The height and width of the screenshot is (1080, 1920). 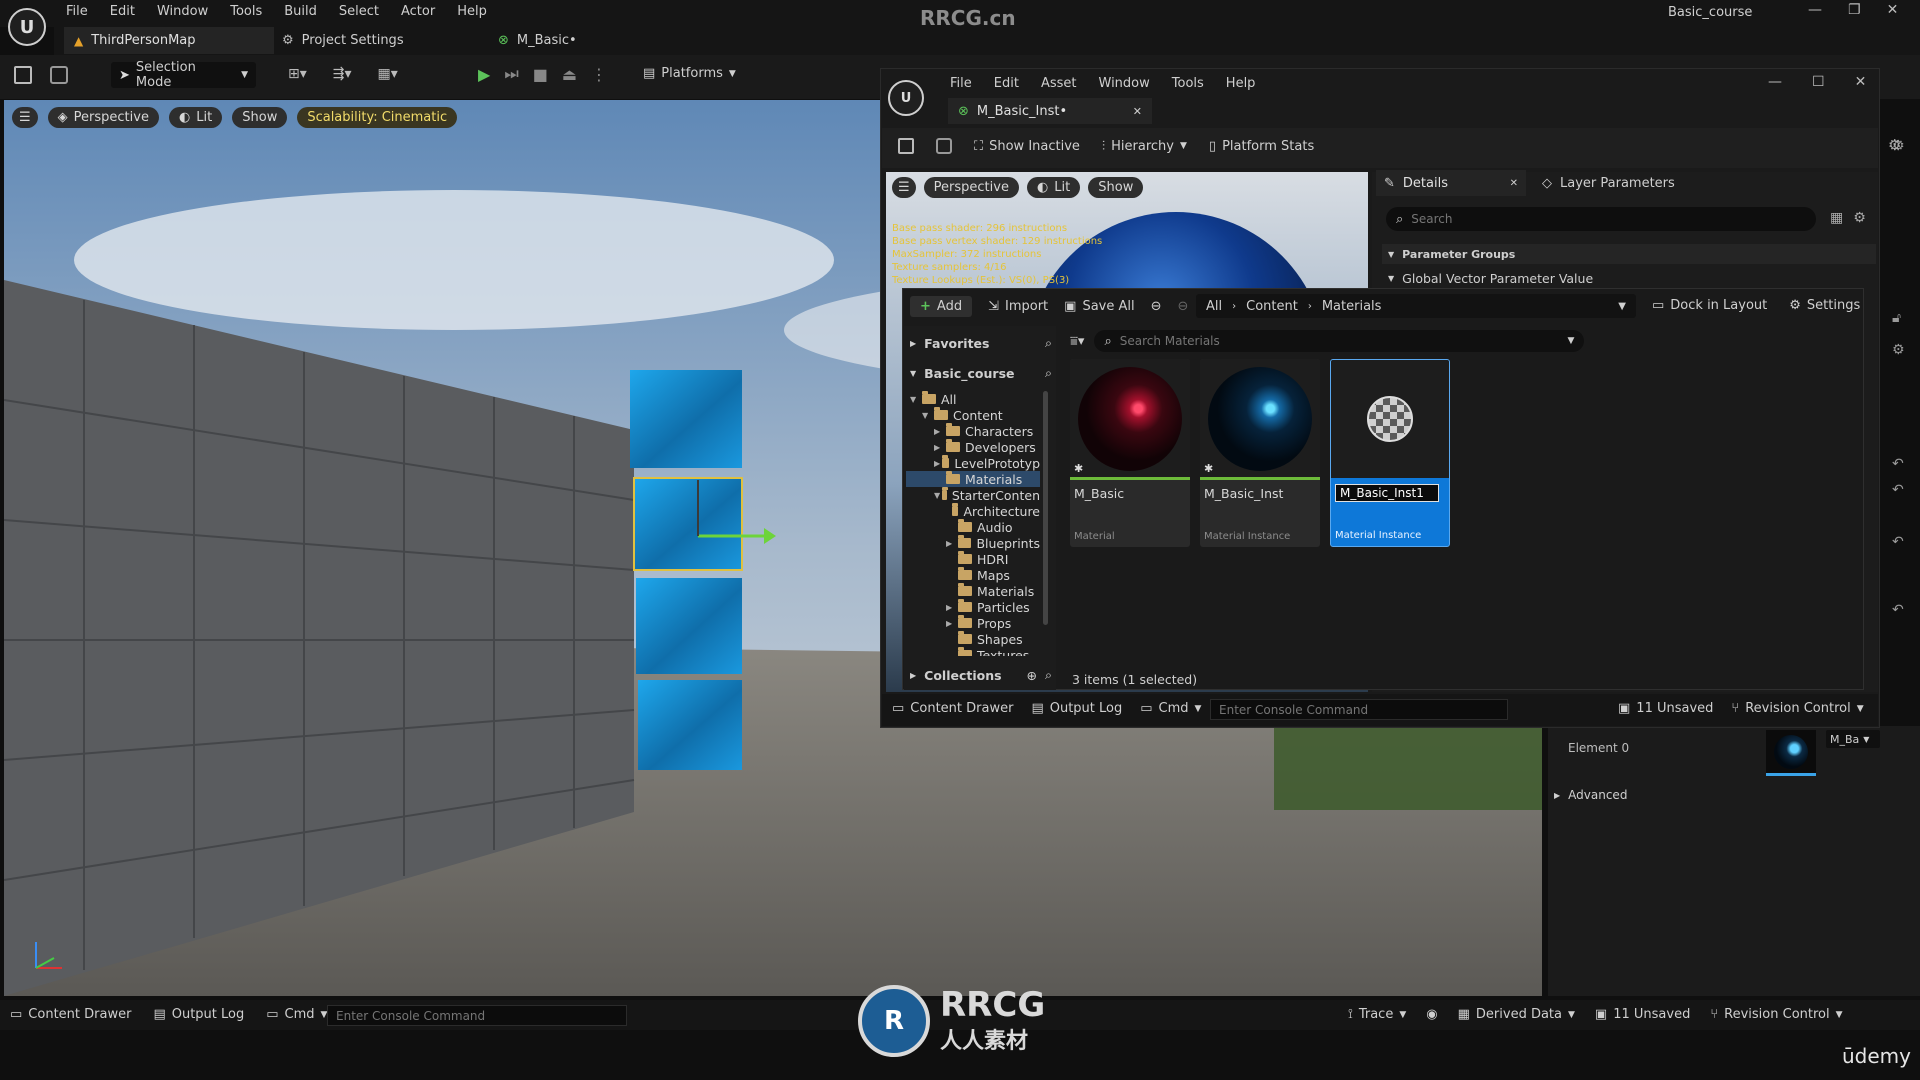 I want to click on history-forward-icon: ⊖, so click(x=1183, y=306).